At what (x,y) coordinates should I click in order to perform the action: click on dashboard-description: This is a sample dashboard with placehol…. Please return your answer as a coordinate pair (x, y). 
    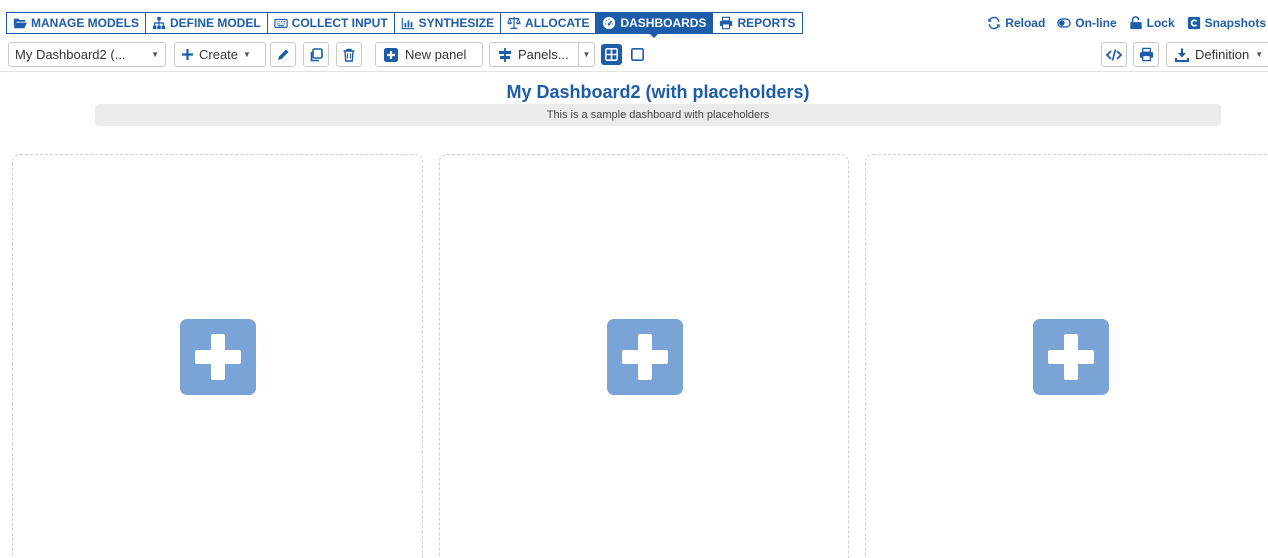
    Looking at the image, I should click on (658, 115).